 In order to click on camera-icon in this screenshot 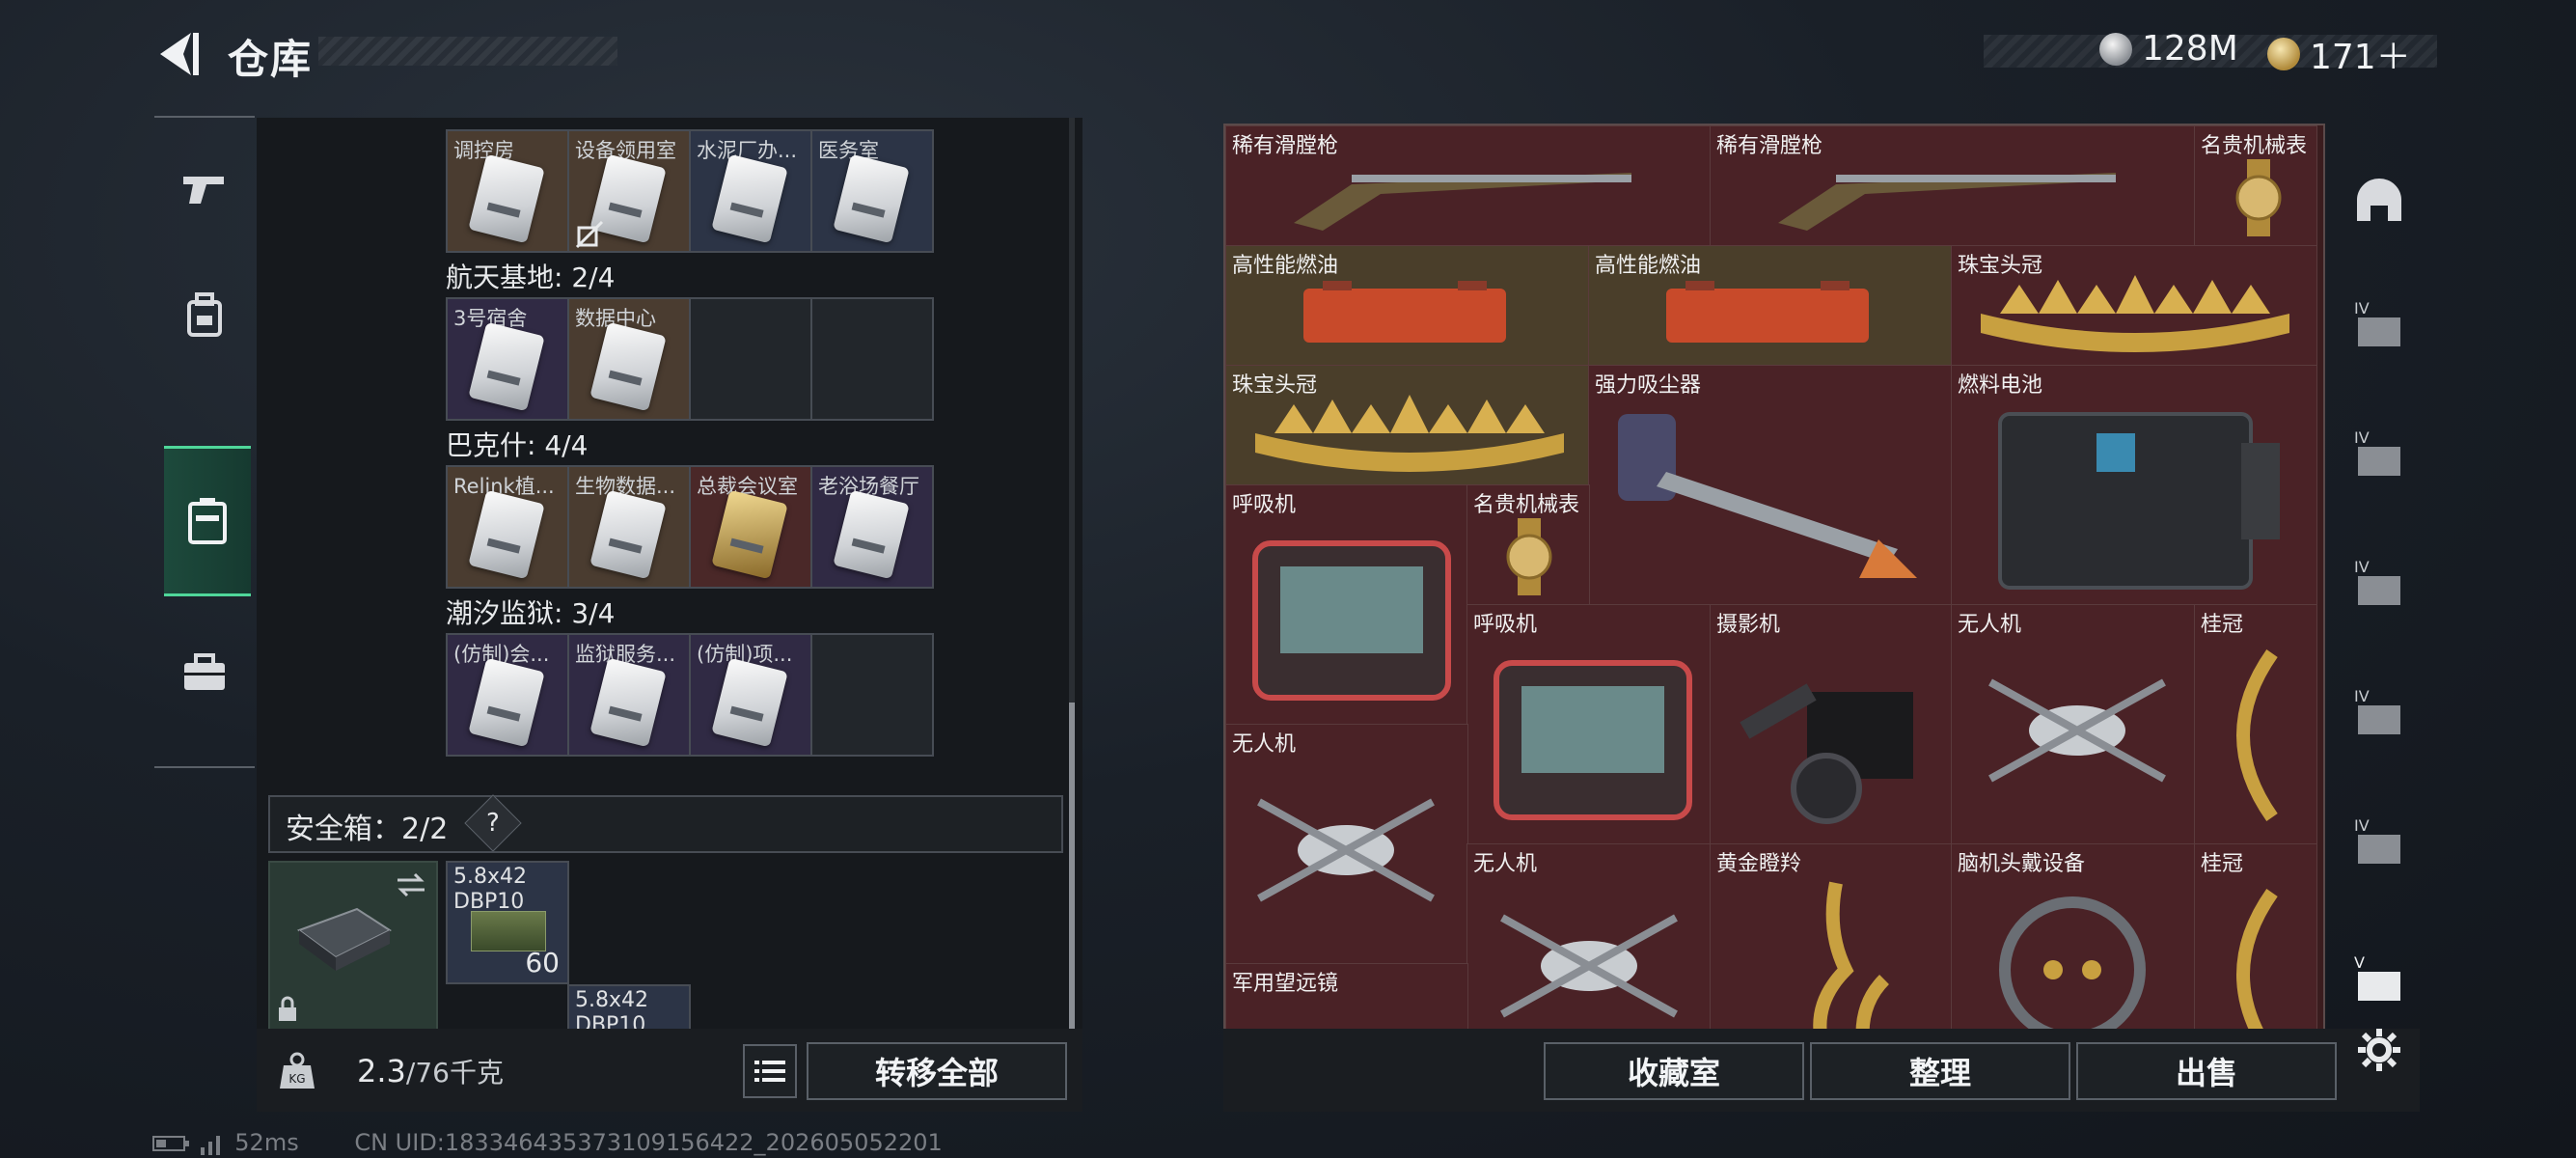, I will do `click(1827, 753)`.